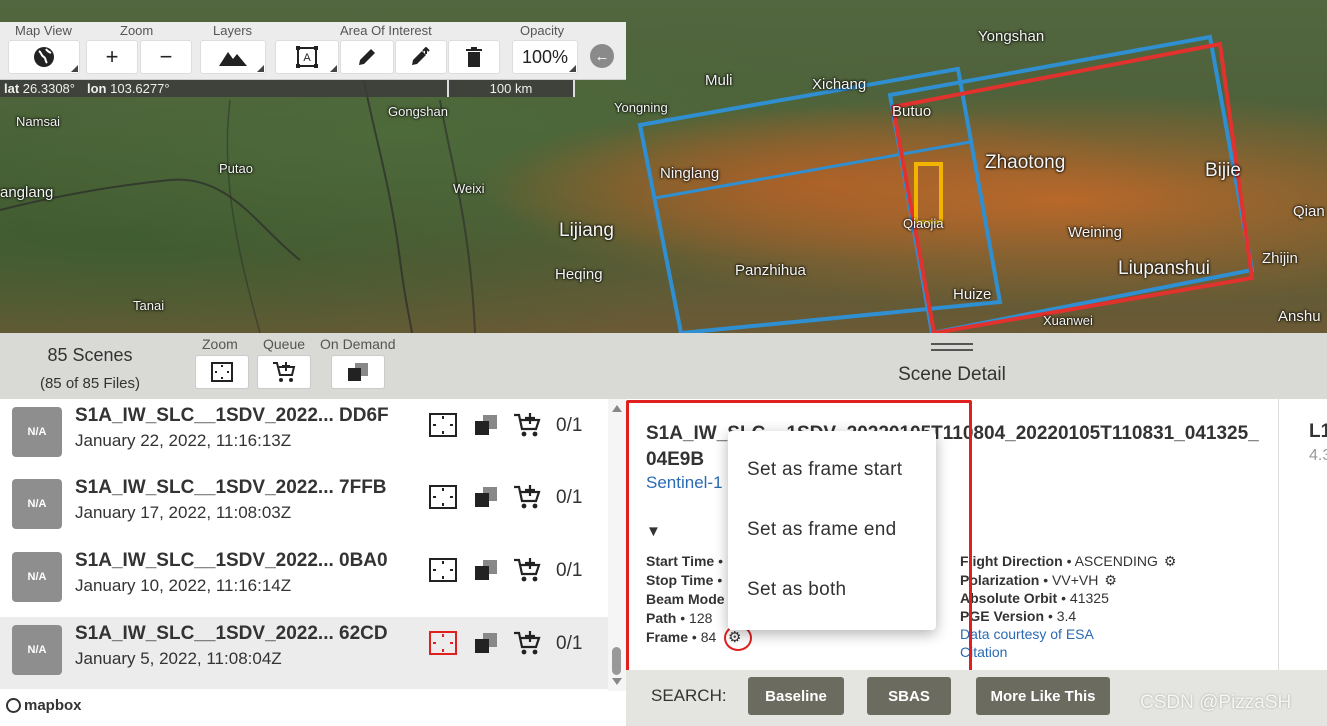 This screenshot has height=726, width=1327. What do you see at coordinates (231, 487) in the screenshot?
I see `scene-name: S1A_IW_SLC__1SDV_2022... 7FFB` at bounding box center [231, 487].